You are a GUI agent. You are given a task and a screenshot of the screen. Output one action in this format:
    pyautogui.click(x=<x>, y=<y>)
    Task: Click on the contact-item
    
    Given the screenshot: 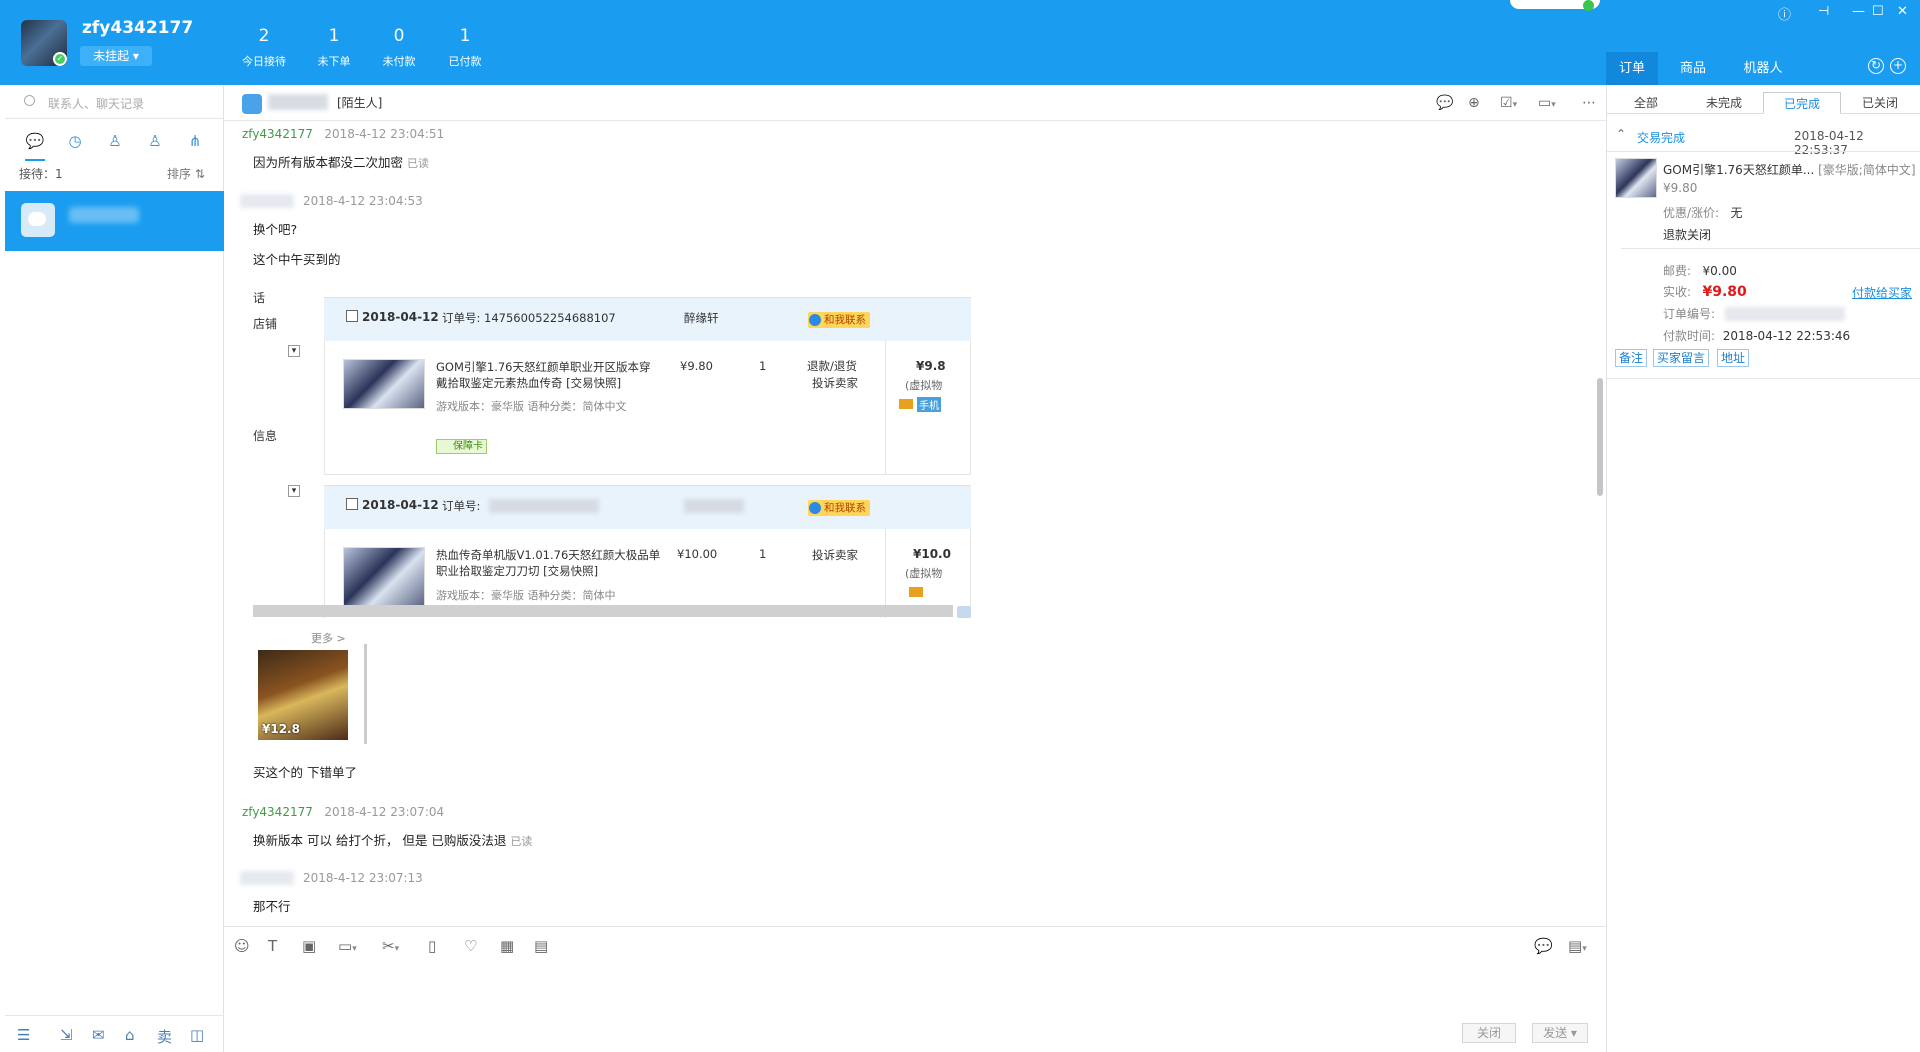 What is the action you would take?
    pyautogui.click(x=114, y=221)
    